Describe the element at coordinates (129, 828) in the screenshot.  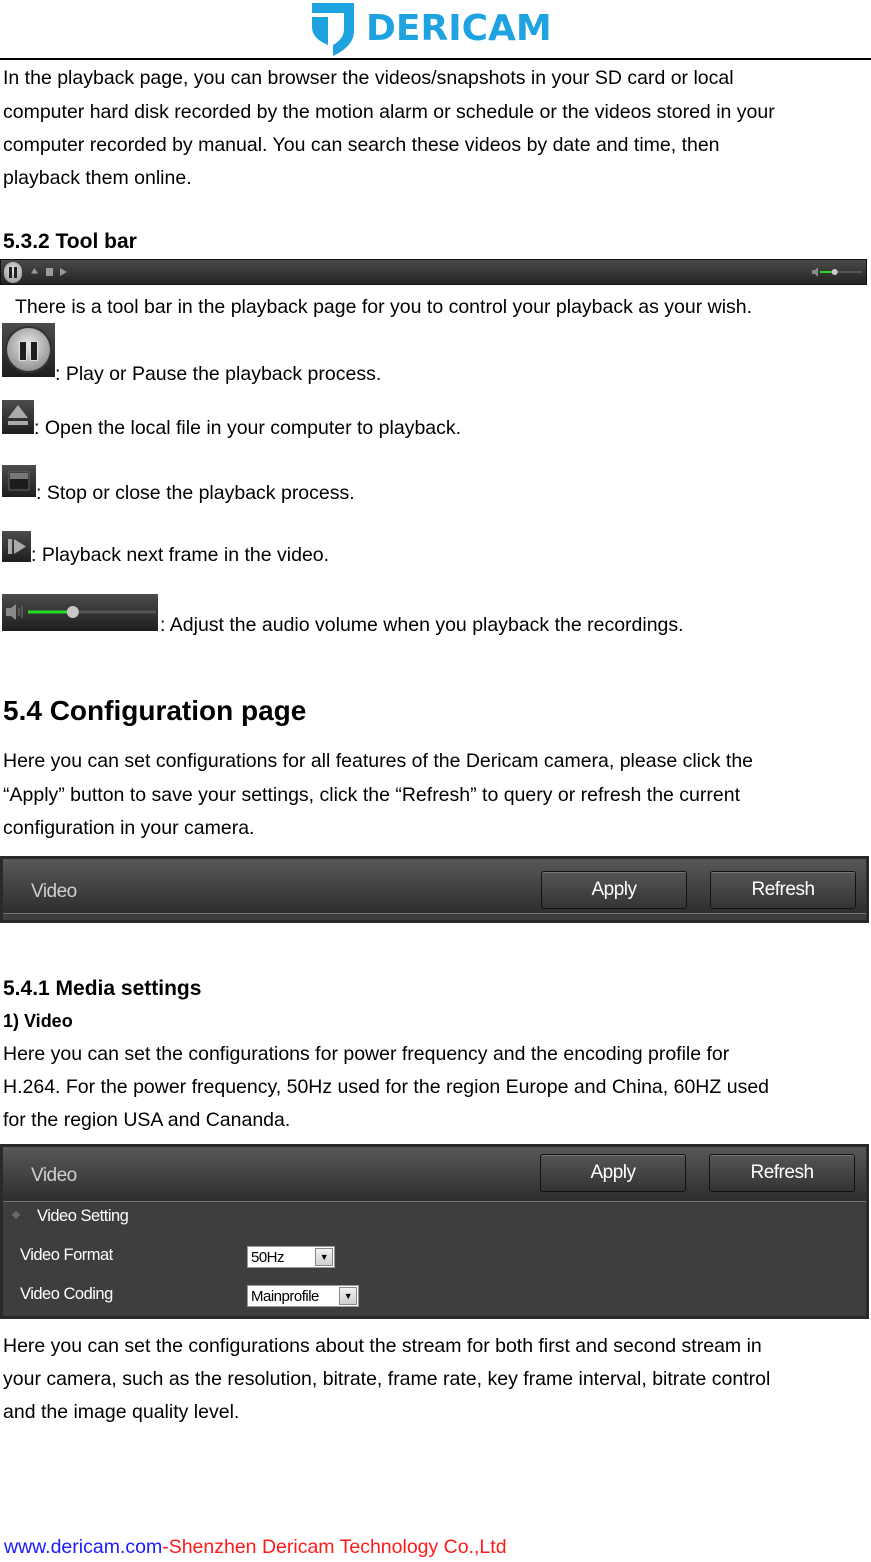
I see `config-line: configuration in your camera.` at that location.